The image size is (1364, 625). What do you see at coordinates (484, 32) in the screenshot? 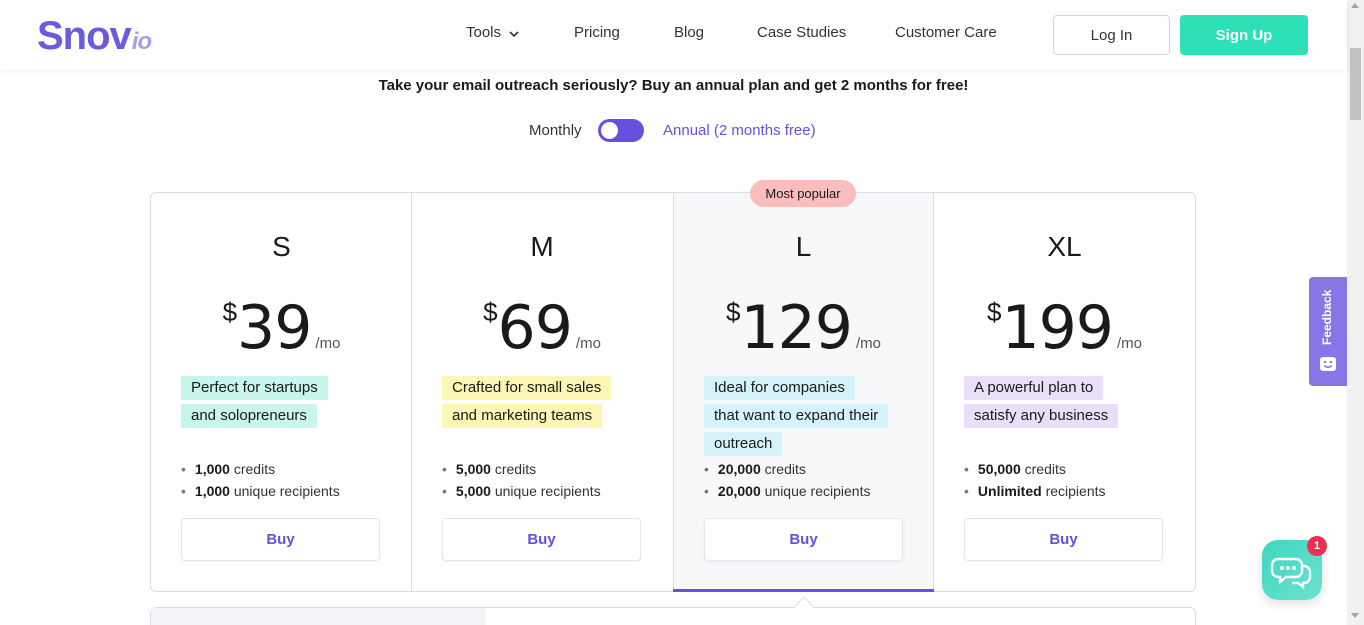
I see `nav-tools-label: Tools` at bounding box center [484, 32].